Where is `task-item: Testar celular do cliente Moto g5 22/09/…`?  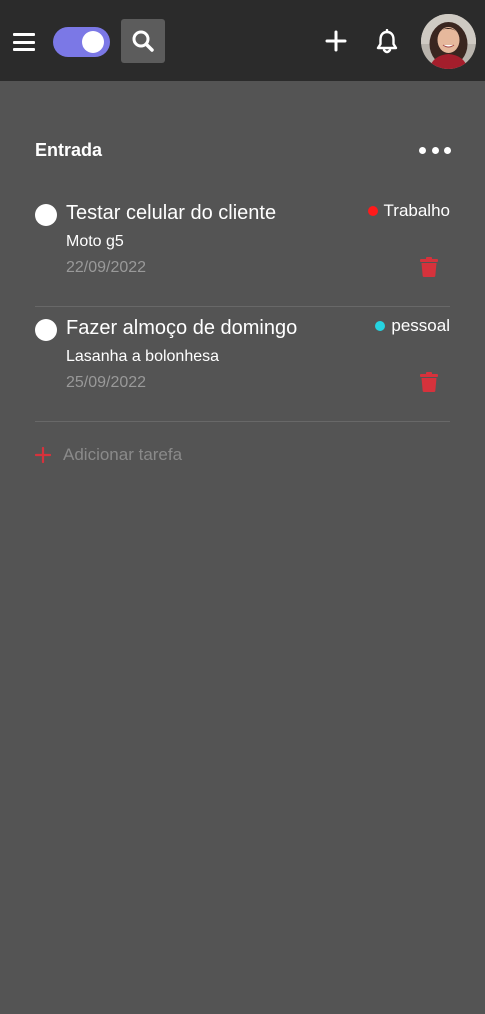 task-item: Testar celular do cliente Moto g5 22/09/… is located at coordinates (242, 249).